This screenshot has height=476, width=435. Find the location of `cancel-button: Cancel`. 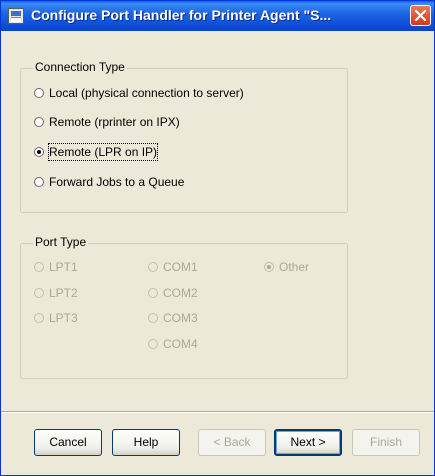

cancel-button: Cancel is located at coordinates (68, 442).